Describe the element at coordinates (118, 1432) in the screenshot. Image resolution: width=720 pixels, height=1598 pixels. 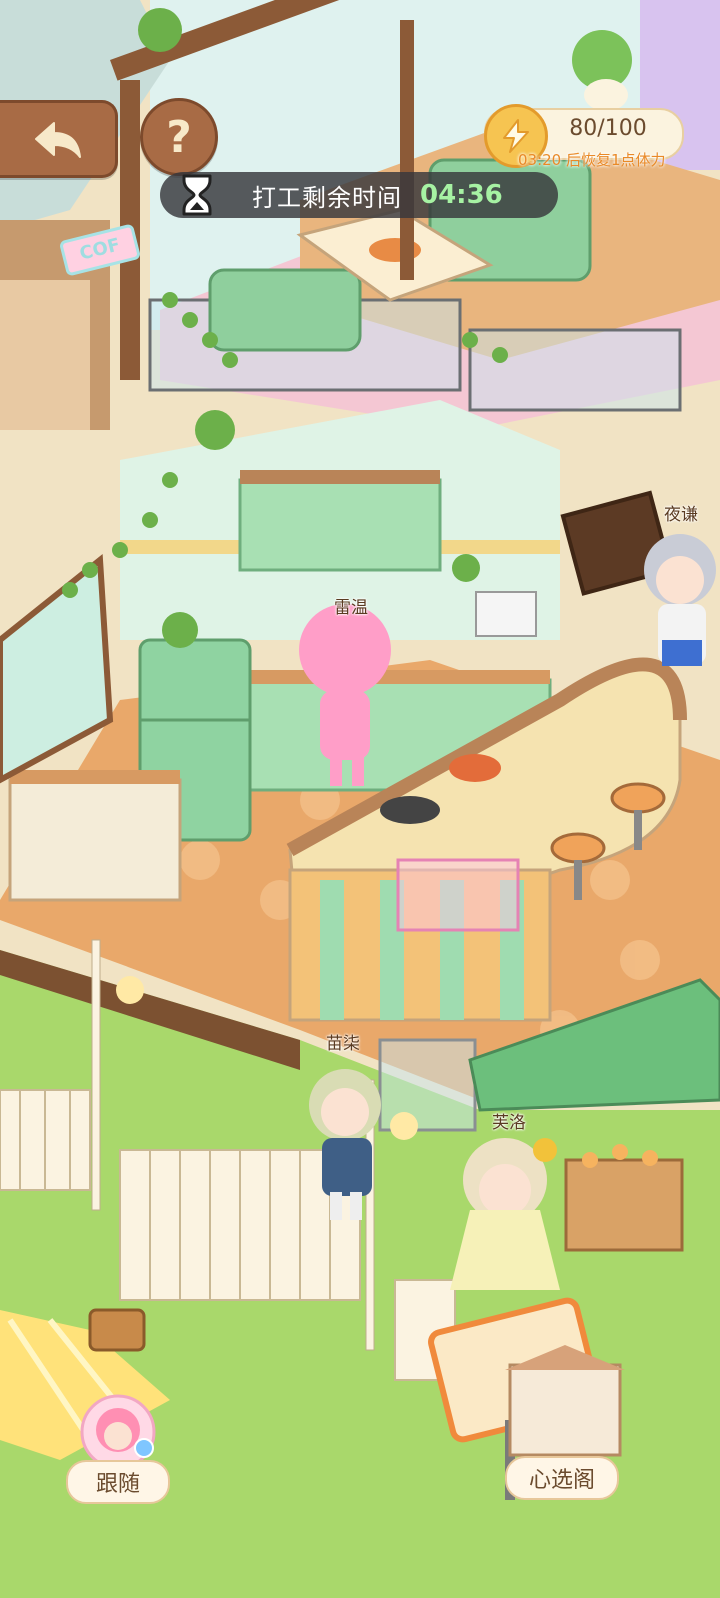
I see `avatar-icon` at that location.